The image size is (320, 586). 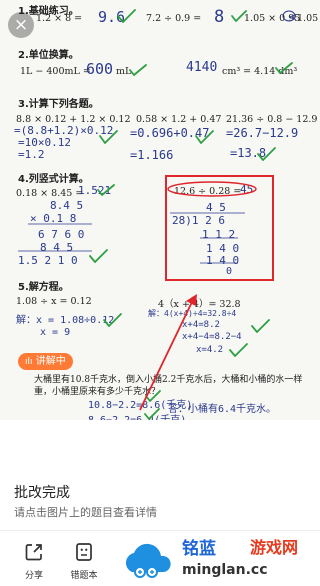 What do you see at coordinates (85, 512) in the screenshot?
I see `panel-subtitle: 请点击图片上的题目查看详情` at bounding box center [85, 512].